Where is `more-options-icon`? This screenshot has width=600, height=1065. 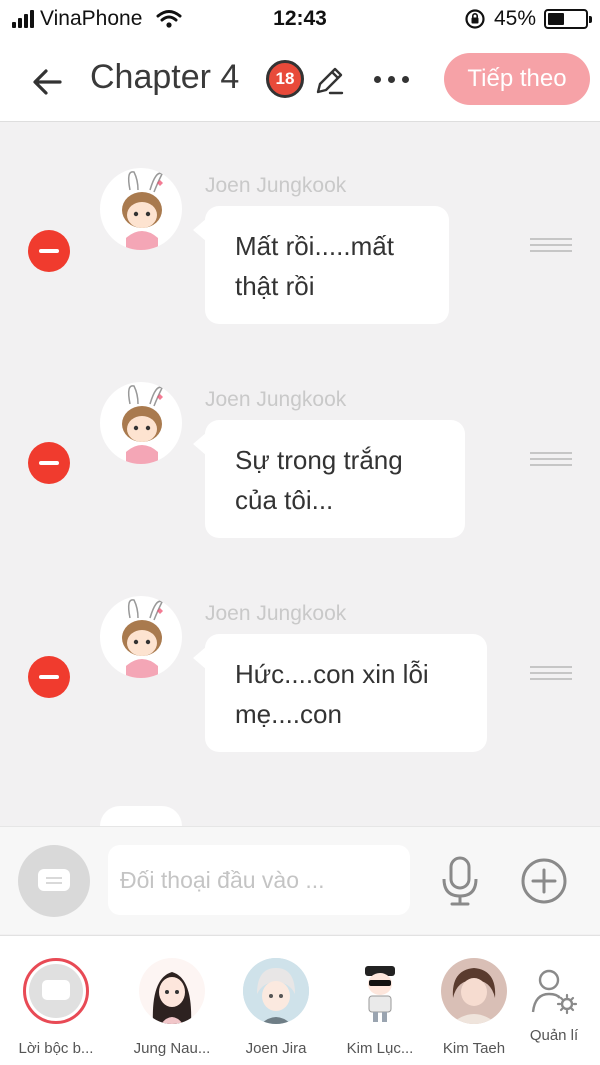
more-options-icon is located at coordinates (391, 79).